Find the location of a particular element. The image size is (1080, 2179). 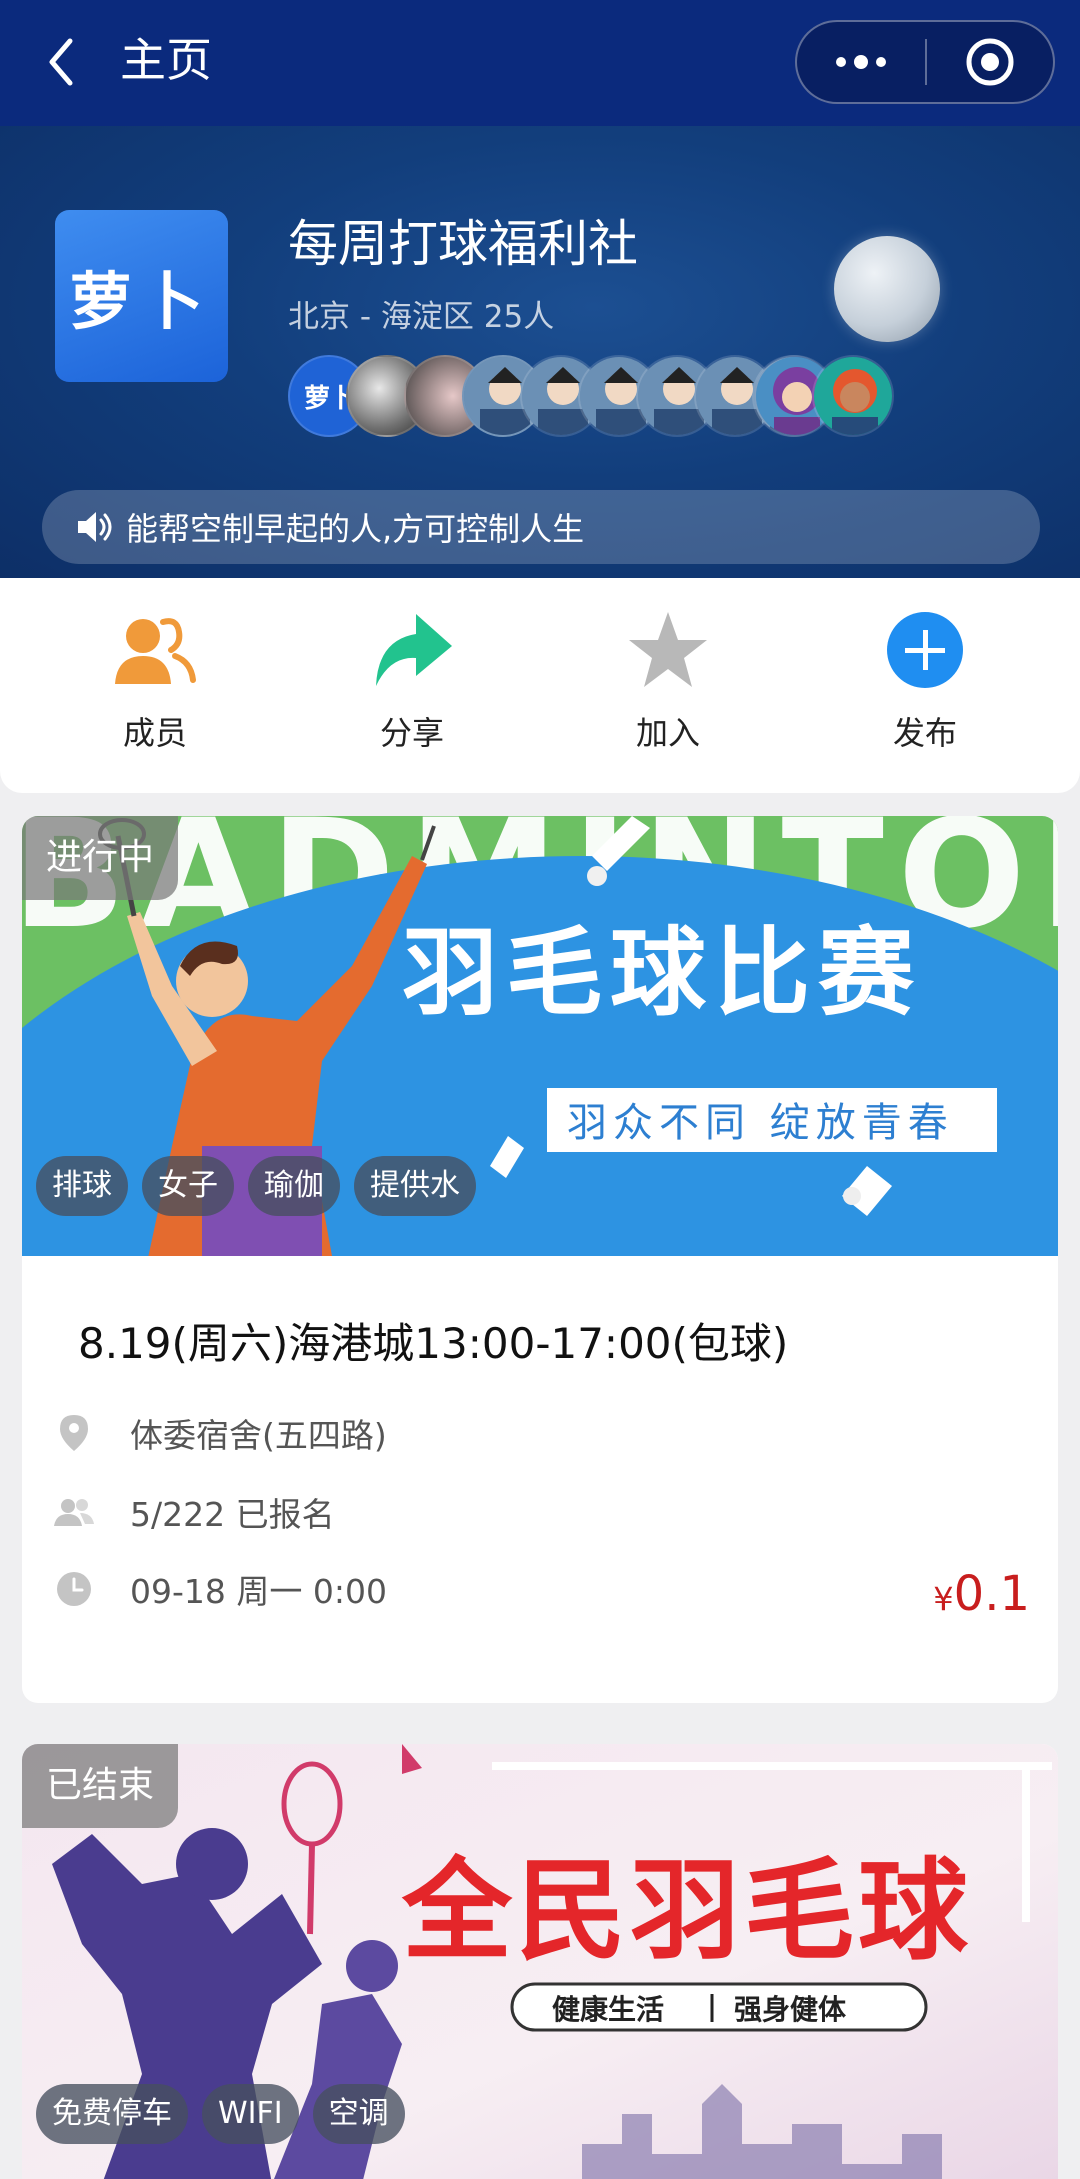

members-button: 成员 is located at coordinates (155, 688).